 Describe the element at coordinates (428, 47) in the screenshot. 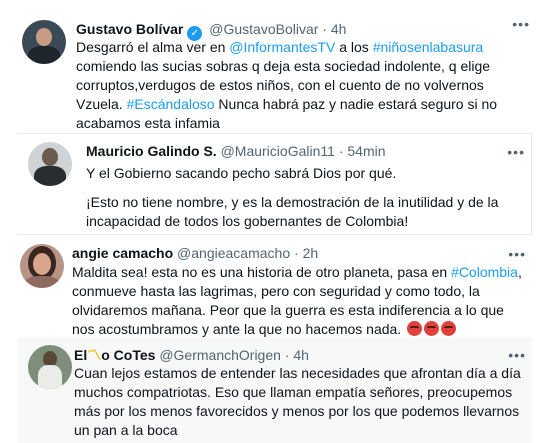

I see `hashtag-link: #niñosenlabasura` at that location.